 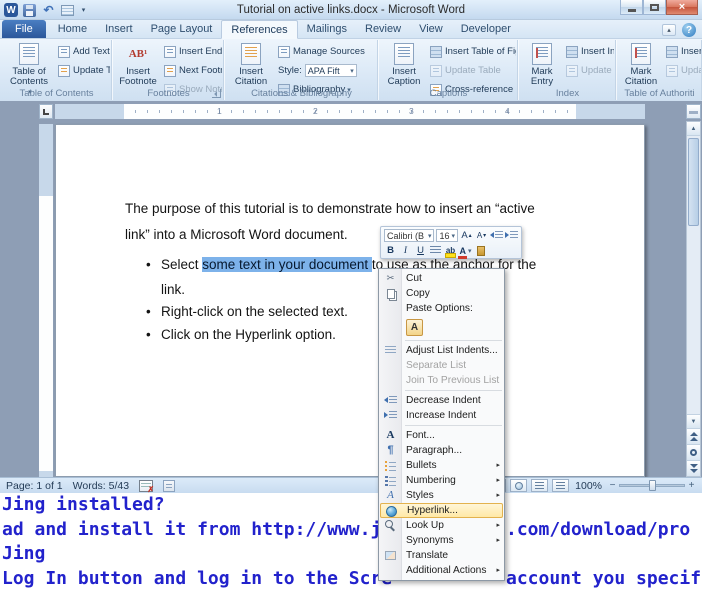 What do you see at coordinates (251, 64) in the screenshot?
I see `insert-citation-button: Insert Citation` at bounding box center [251, 64].